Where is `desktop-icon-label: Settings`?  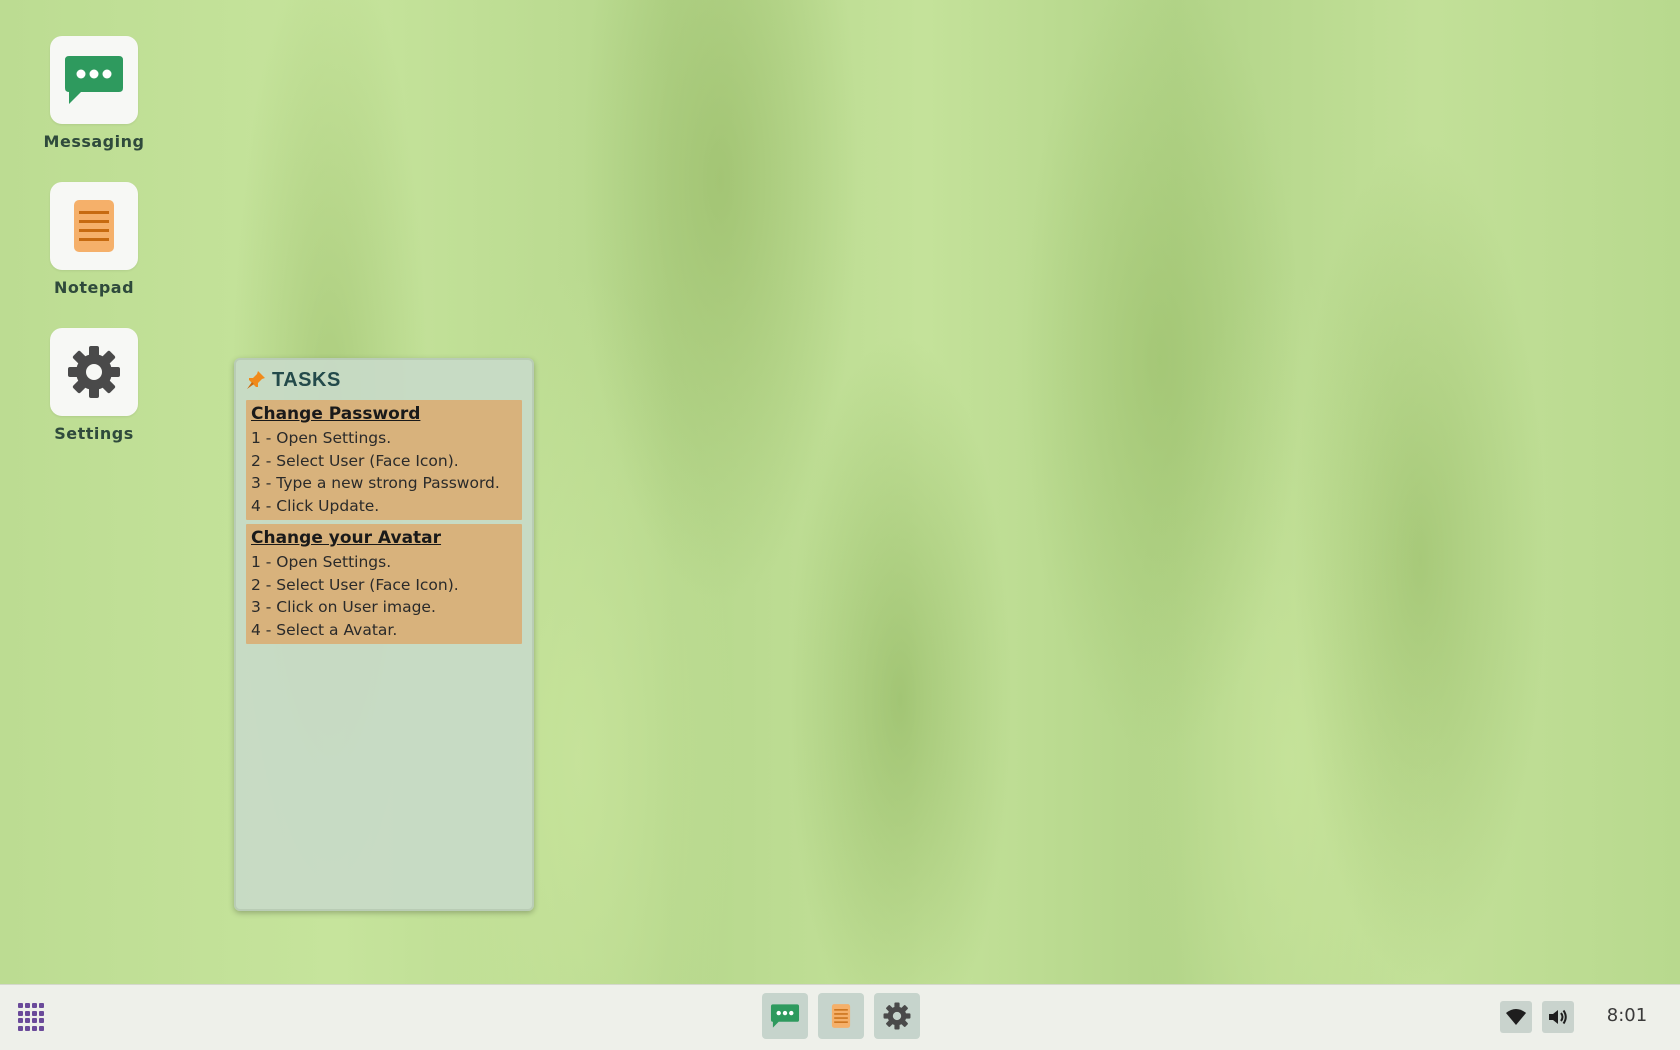
desktop-icon-label: Settings is located at coordinates (94, 433).